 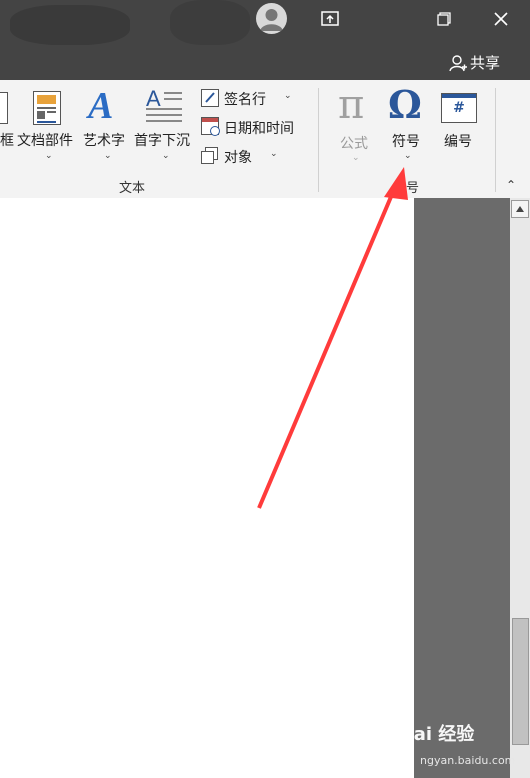 I want to click on drop-cap-icon: A, so click(x=164, y=105).